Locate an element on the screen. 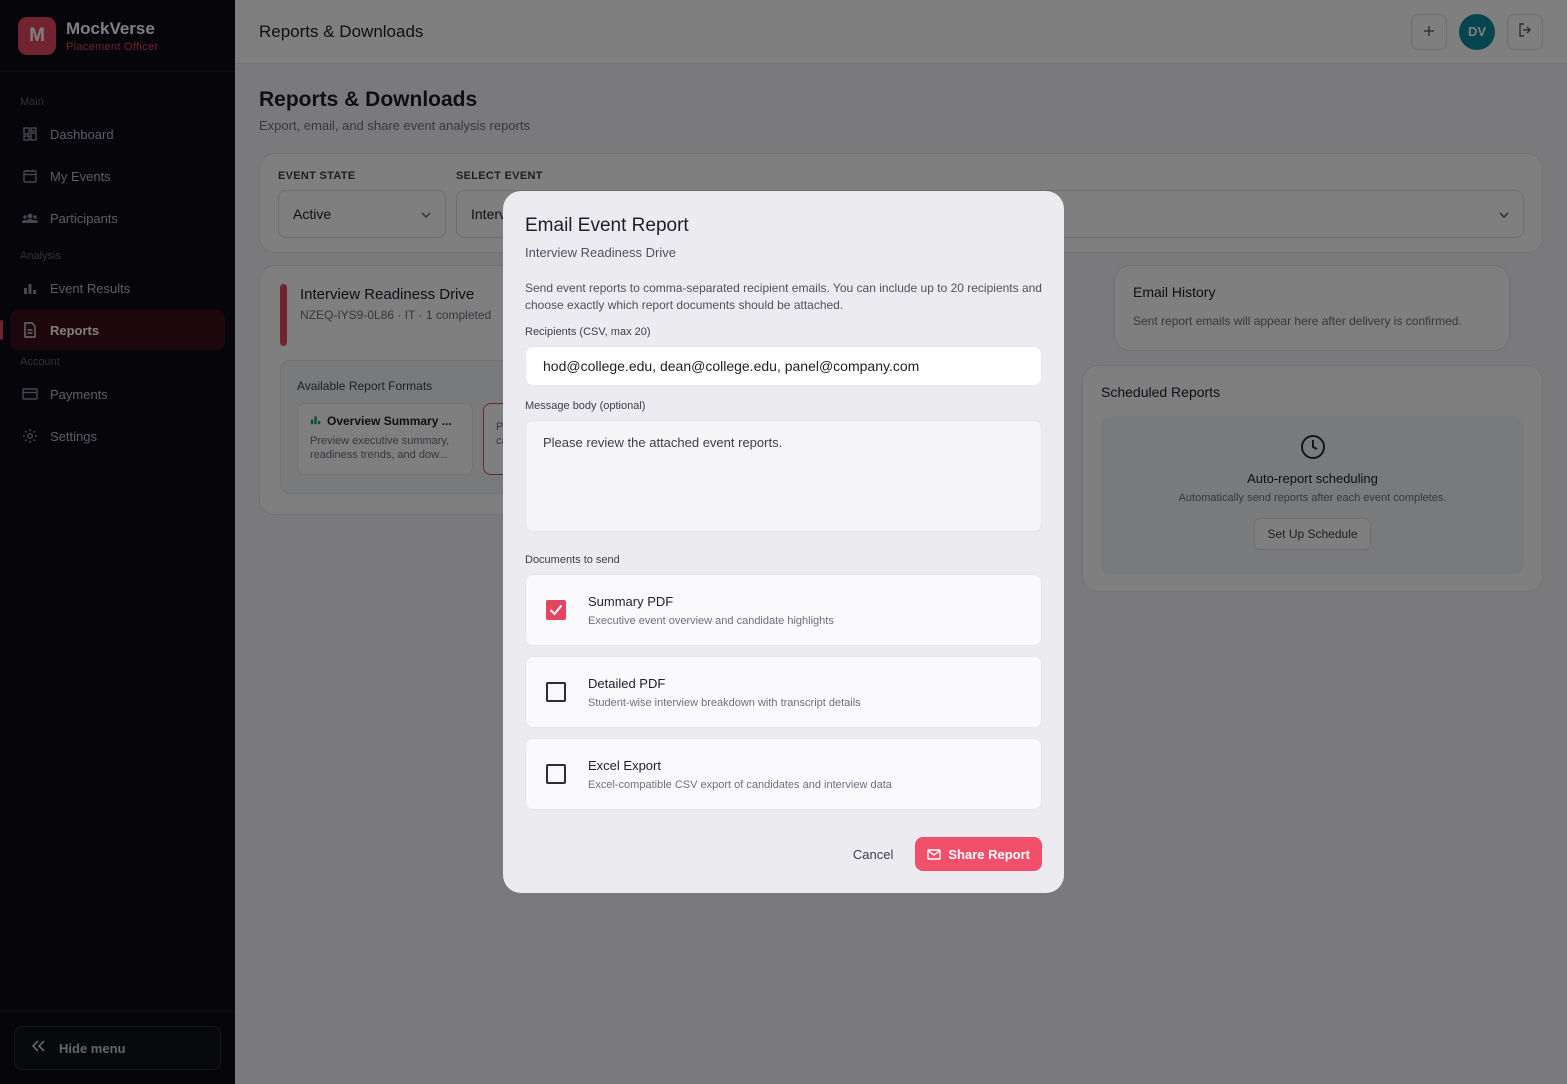  document-title: Detailed PDF is located at coordinates (627, 683).